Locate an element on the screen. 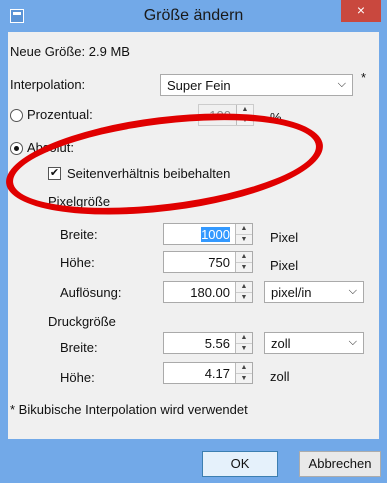 This screenshot has width=387, height=483. resolution-label: Auflösung: is located at coordinates (91, 292).